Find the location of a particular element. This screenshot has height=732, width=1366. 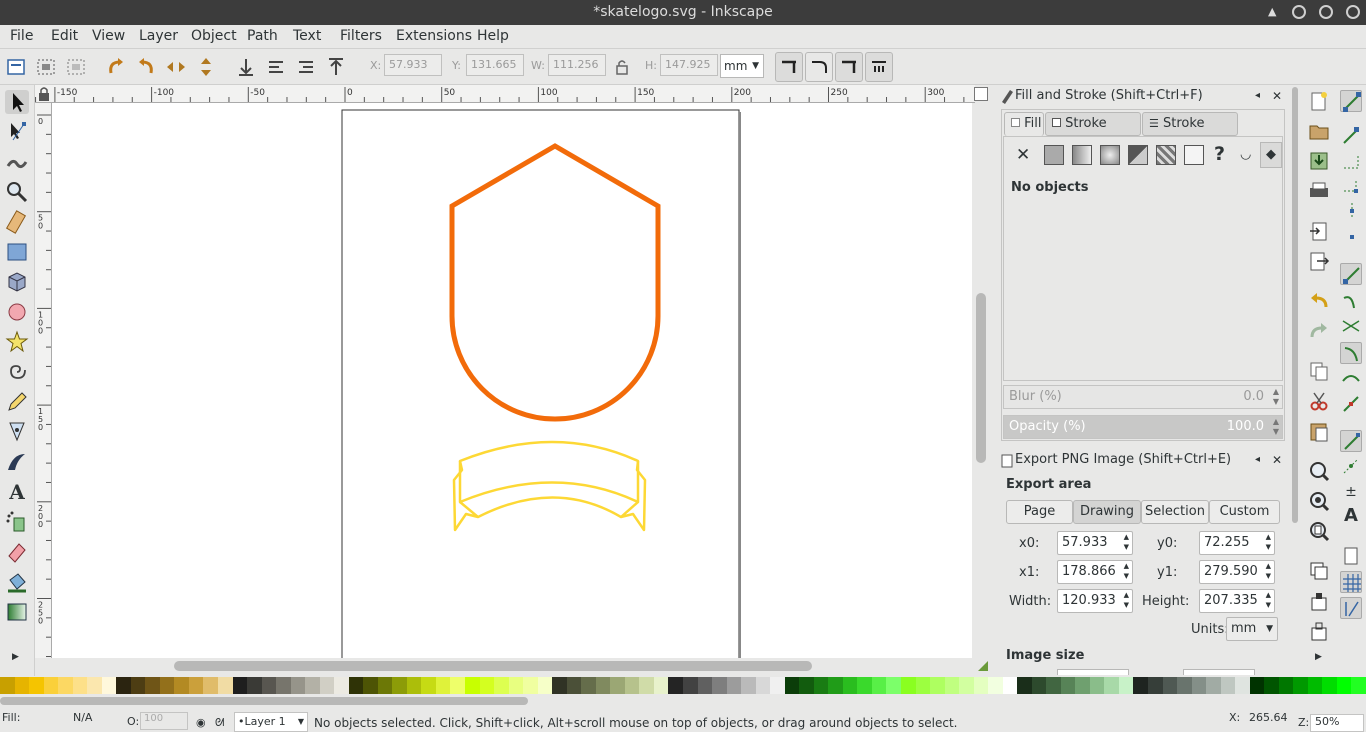

export-collapse-icon: ◂ is located at coordinates (1257, 460).